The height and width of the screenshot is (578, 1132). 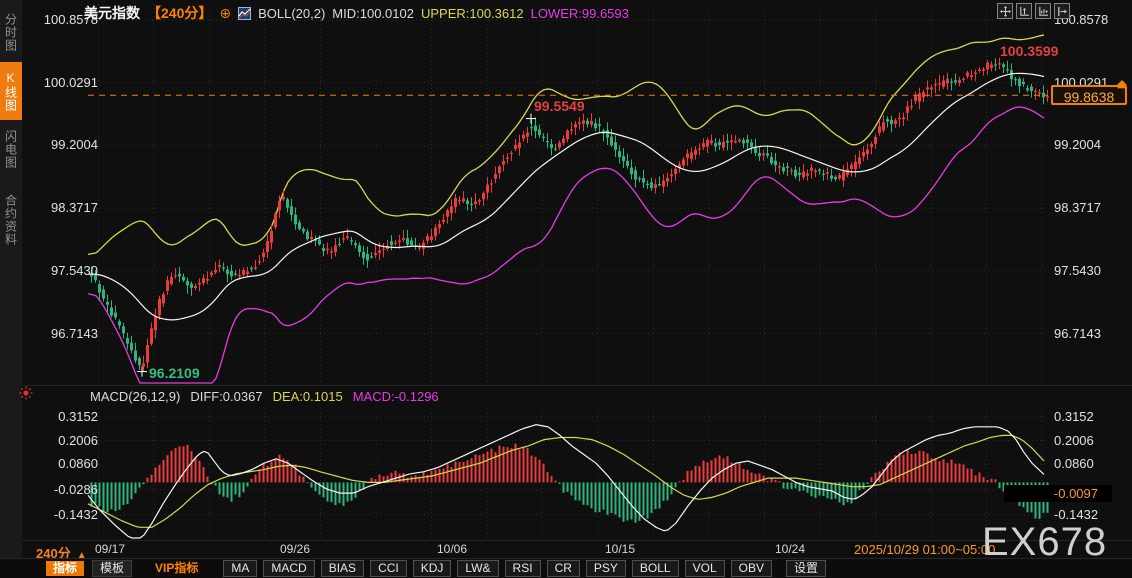 What do you see at coordinates (11, 289) in the screenshot?
I see `sidebar: 分时图 K线图 闪电图合约资料` at bounding box center [11, 289].